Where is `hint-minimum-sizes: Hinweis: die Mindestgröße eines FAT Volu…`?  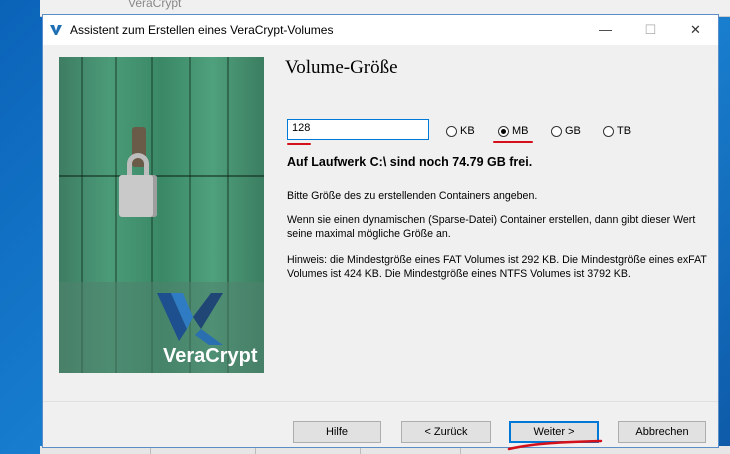
hint-minimum-sizes: Hinweis: die Mindestgröße eines FAT Volu… is located at coordinates (497, 267).